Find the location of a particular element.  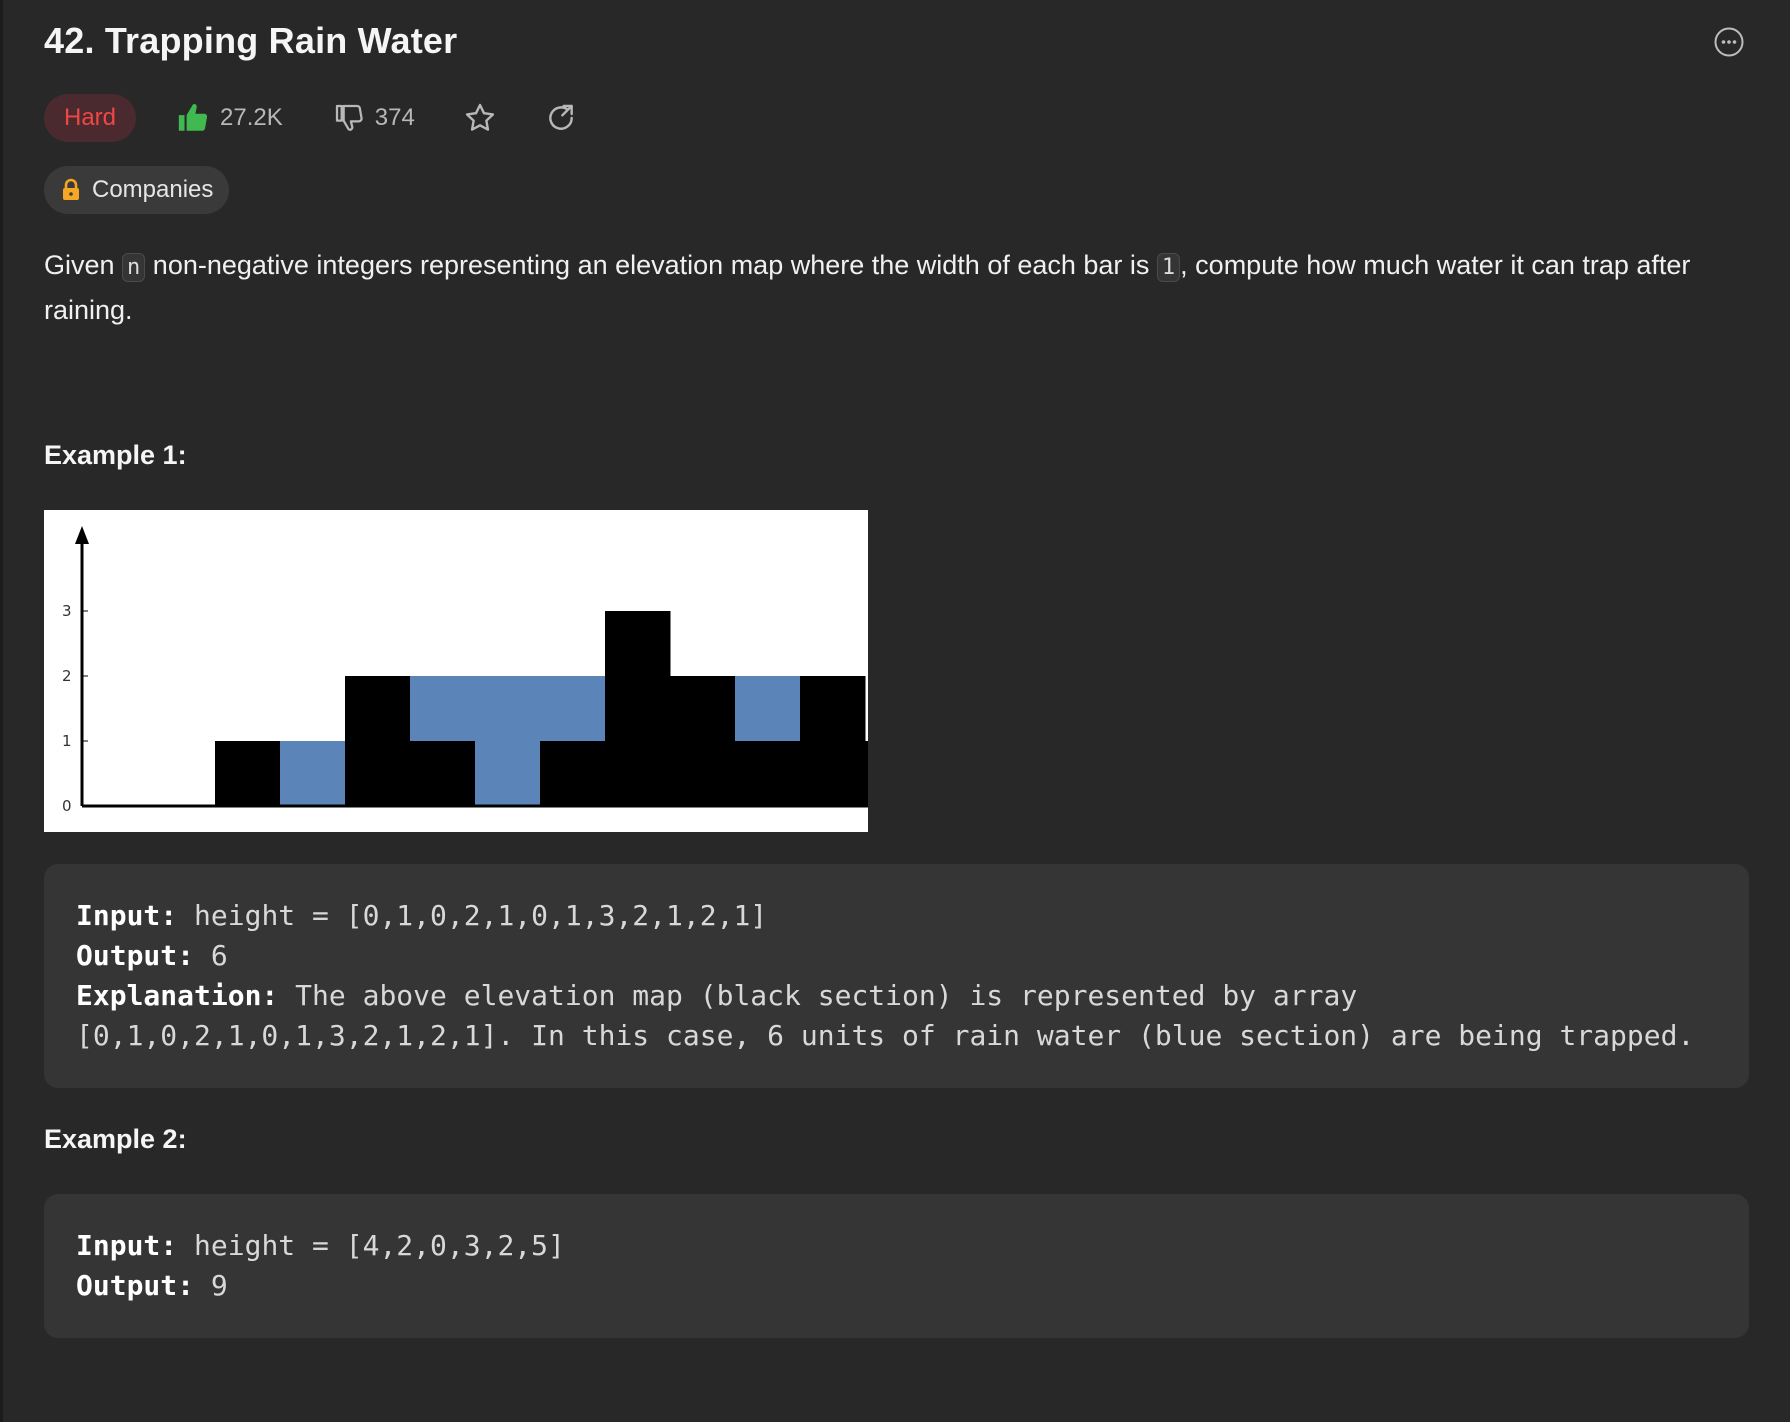

thumbs-up-icon is located at coordinates (193, 117).